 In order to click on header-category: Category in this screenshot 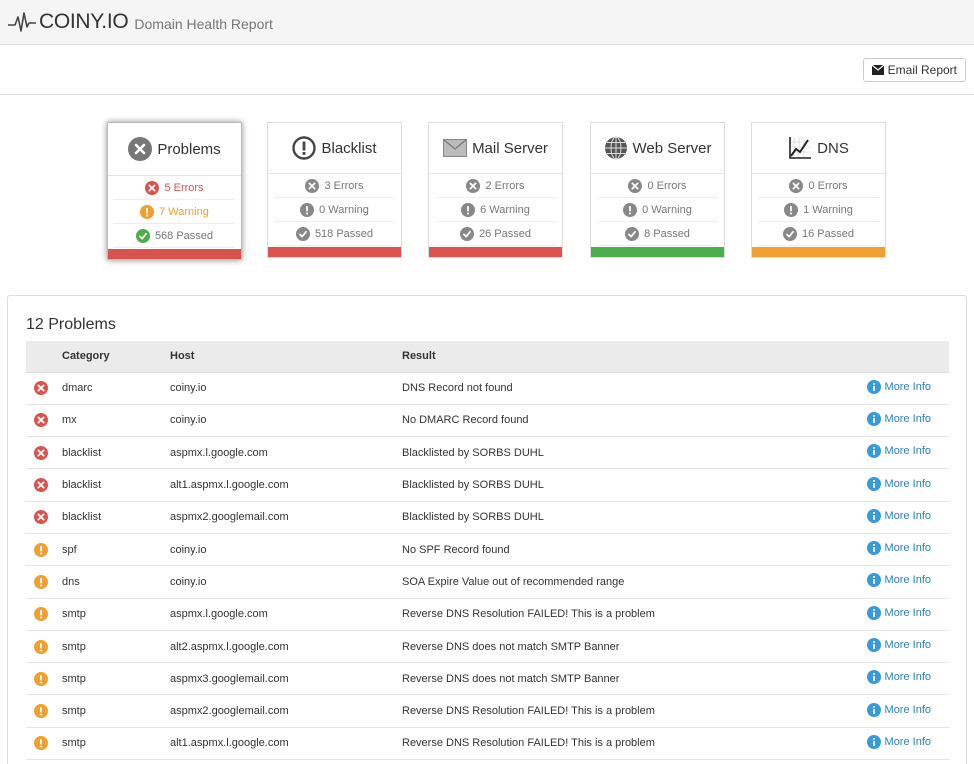, I will do `click(116, 357)`.